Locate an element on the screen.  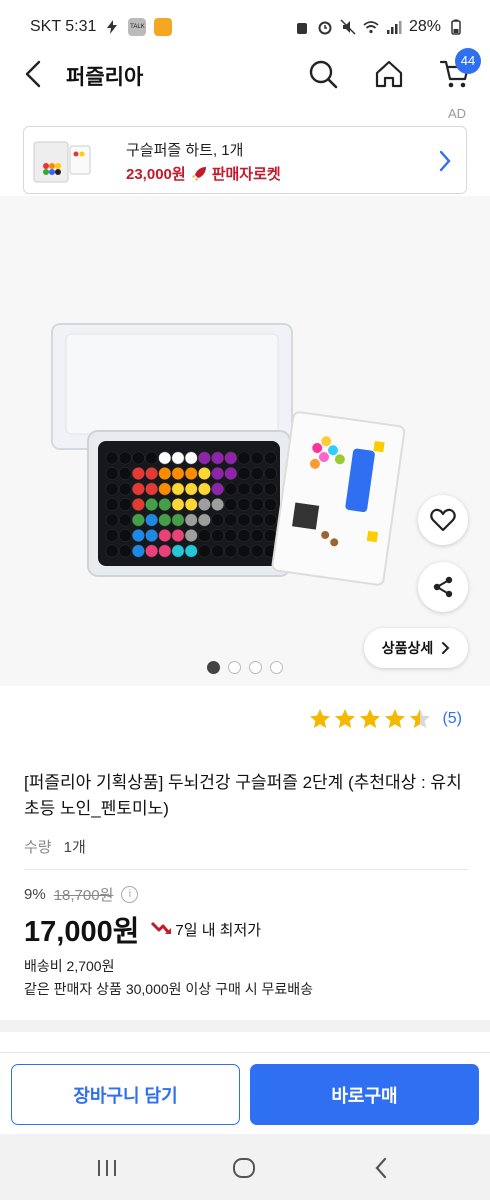
lowest-price-label: 7일 내 최저가 is located at coordinates (218, 930).